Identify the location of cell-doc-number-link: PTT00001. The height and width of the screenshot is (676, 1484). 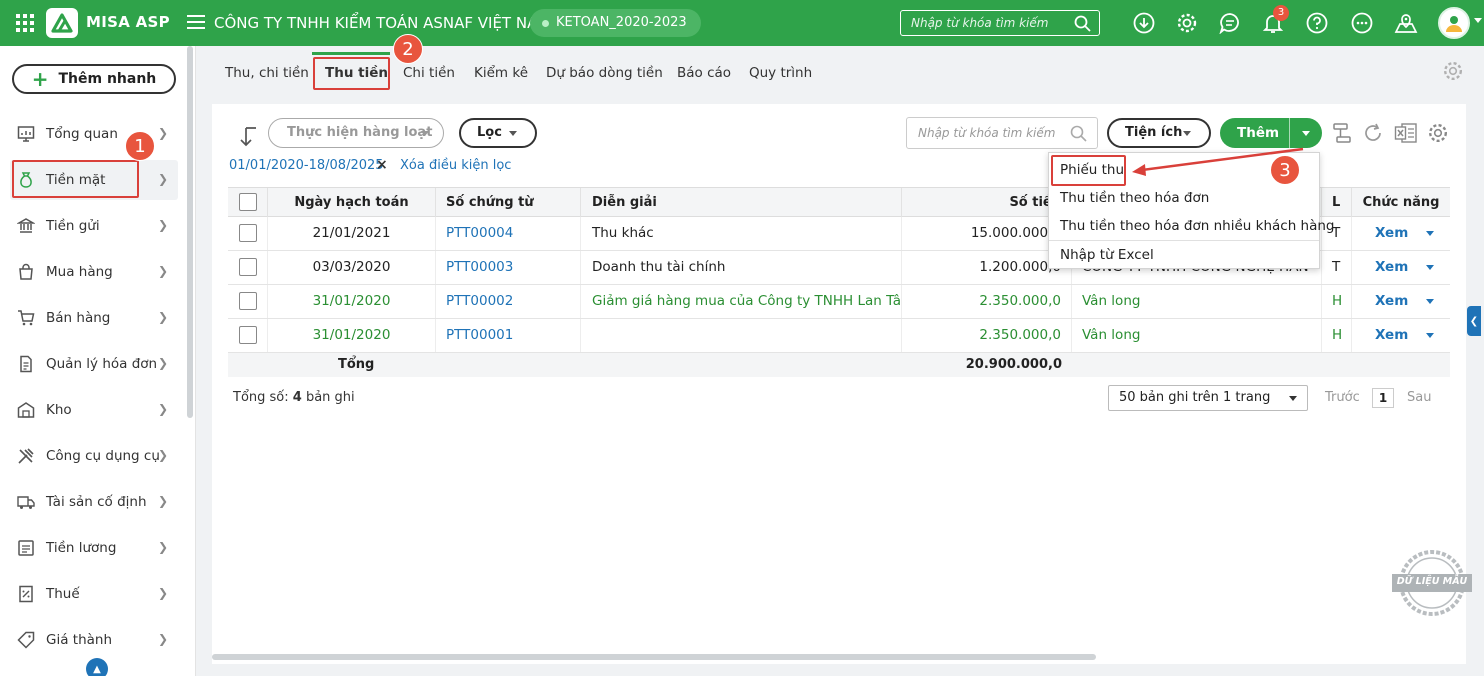
(508, 335).